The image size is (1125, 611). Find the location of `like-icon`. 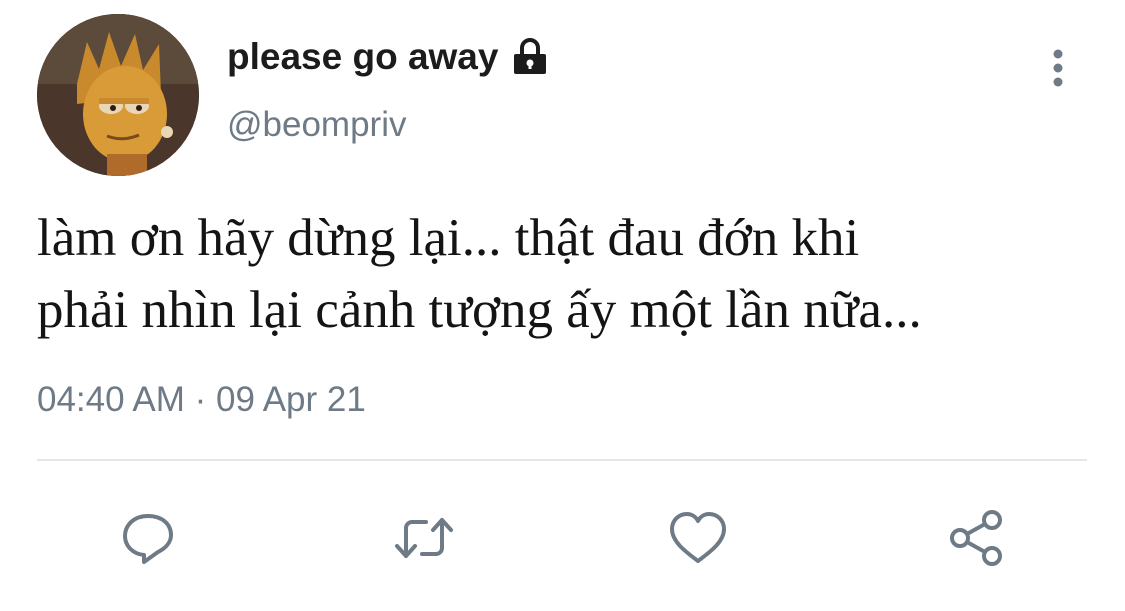

like-icon is located at coordinates (698, 537).